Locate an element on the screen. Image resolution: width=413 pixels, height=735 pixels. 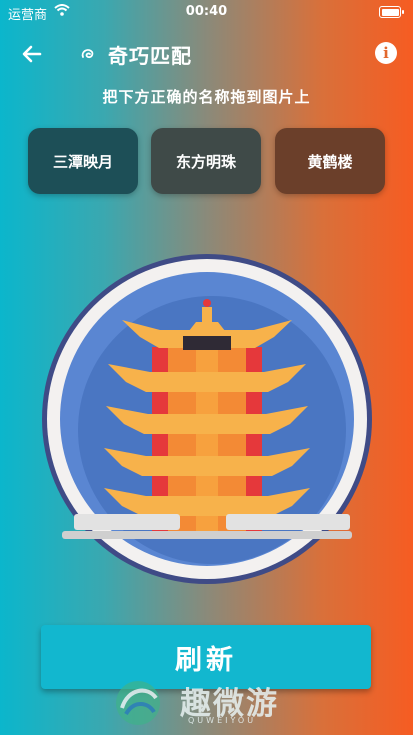
watermark: 趣微游 QUWEIYOU is located at coordinates (212, 704).